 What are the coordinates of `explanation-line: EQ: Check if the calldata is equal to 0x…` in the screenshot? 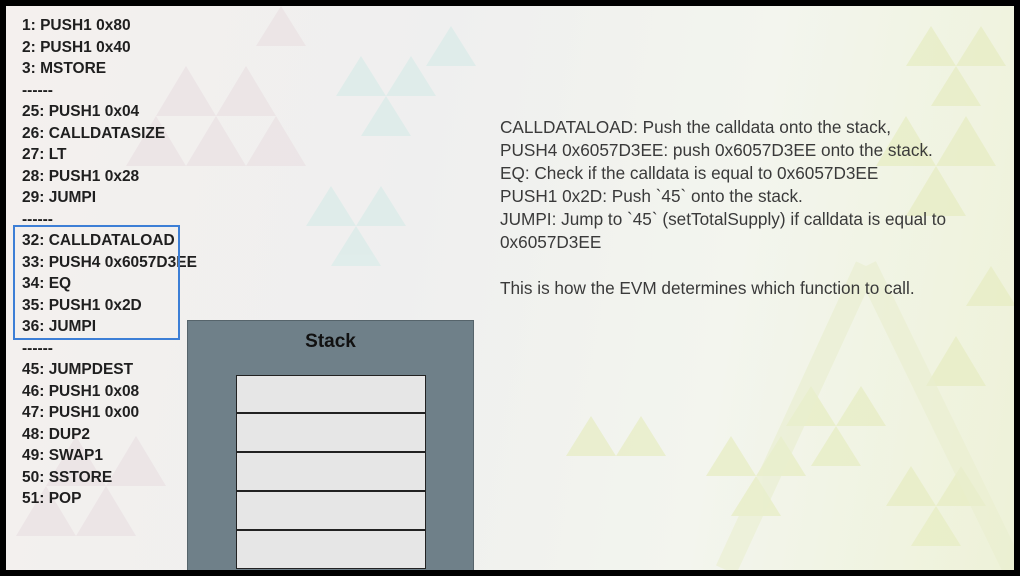 It's located at (689, 173).